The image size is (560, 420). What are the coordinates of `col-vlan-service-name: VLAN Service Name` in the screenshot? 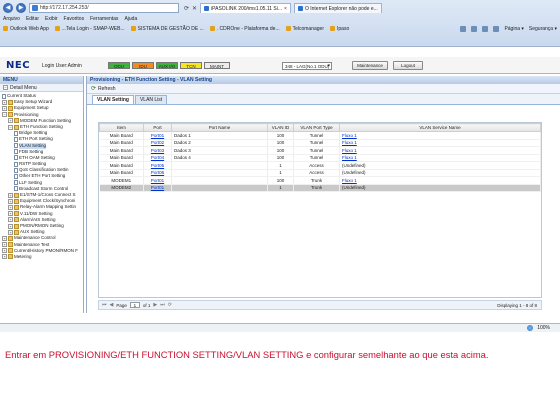 It's located at (440, 127).